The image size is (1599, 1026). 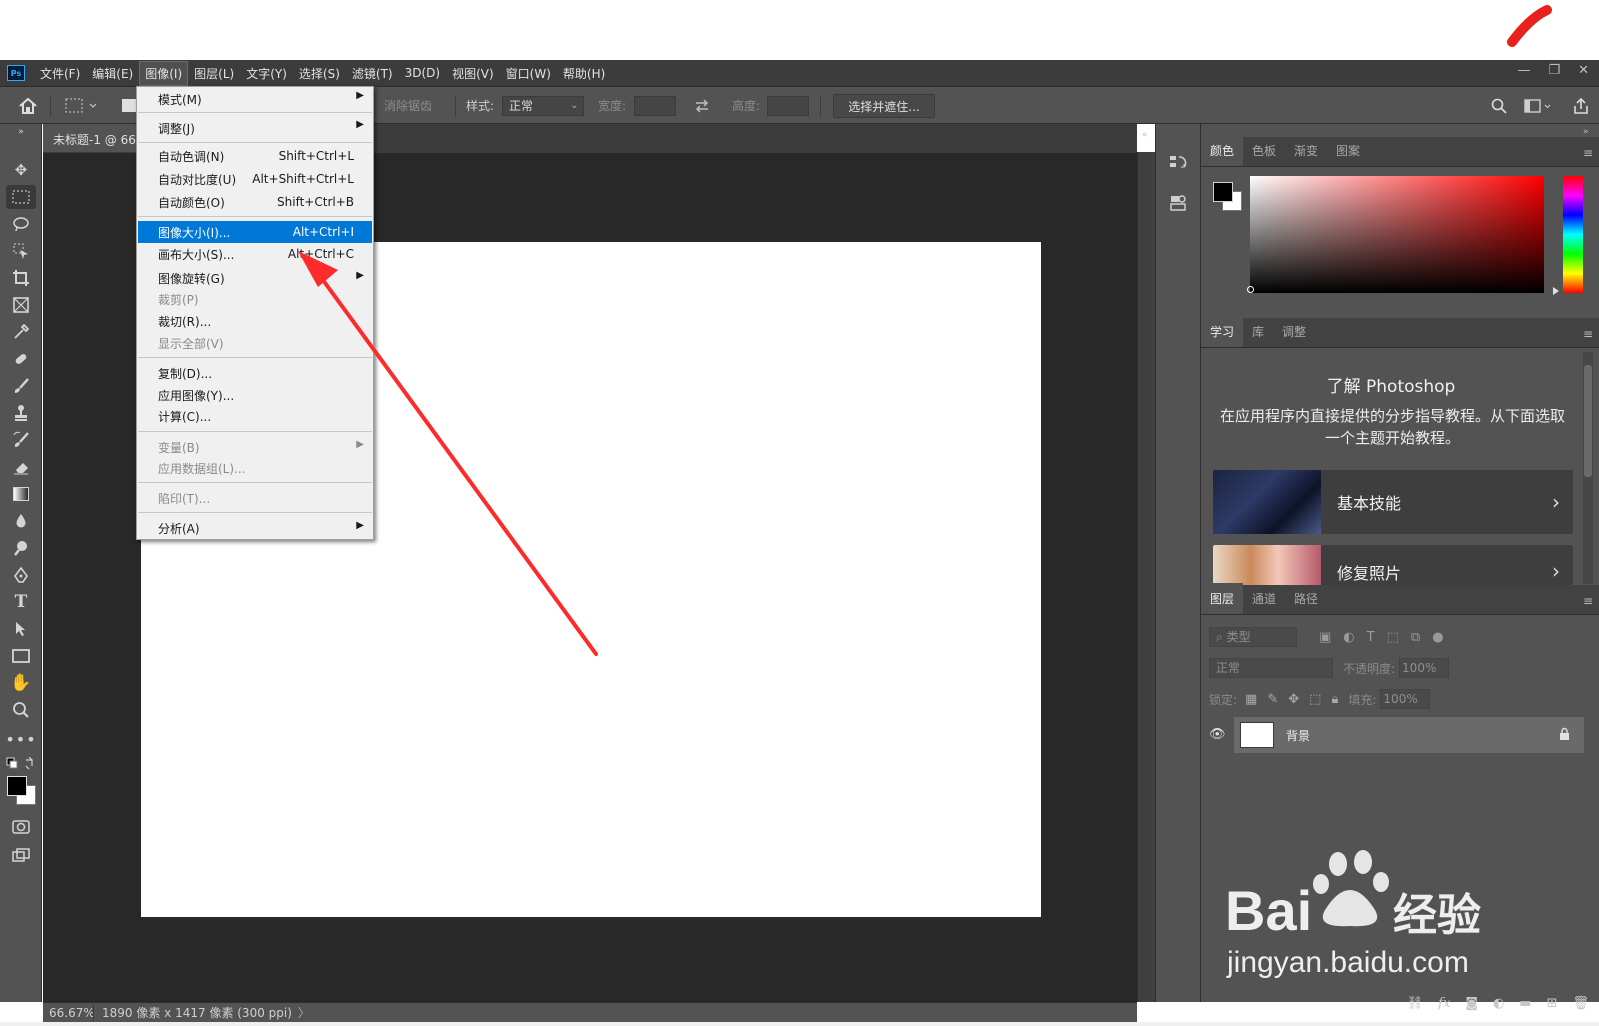 I want to click on collapse-left-icon: «, so click(x=1145, y=135).